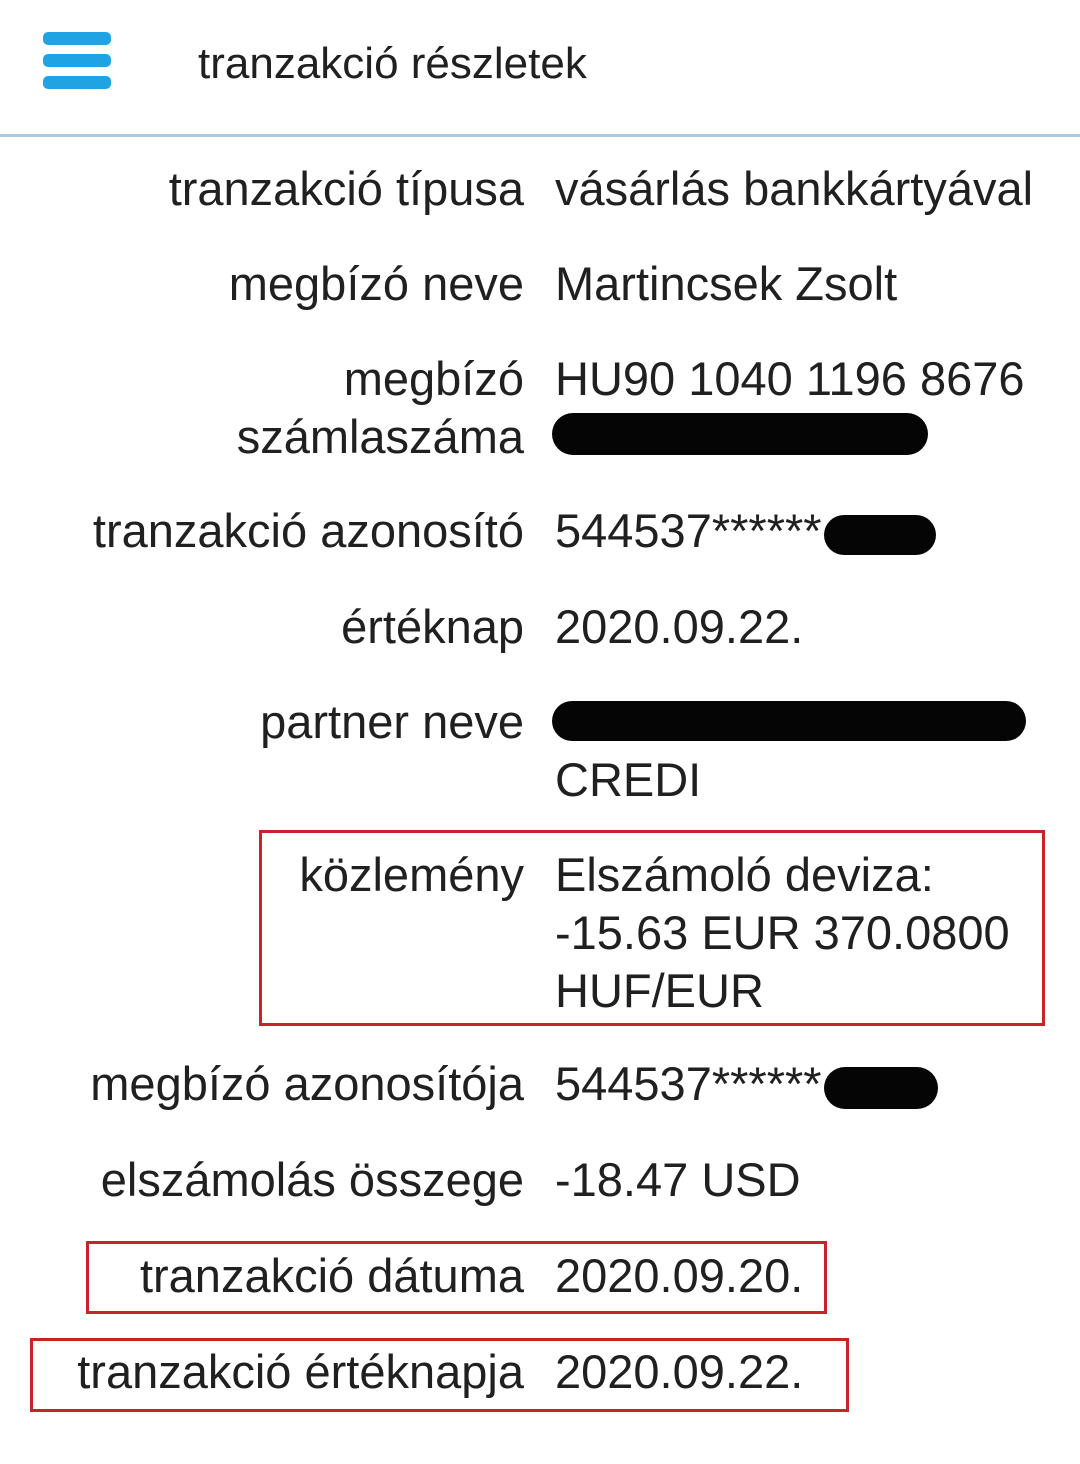 The height and width of the screenshot is (1464, 1080). I want to click on type-value: vásárlás bankkártyával, so click(794, 188).